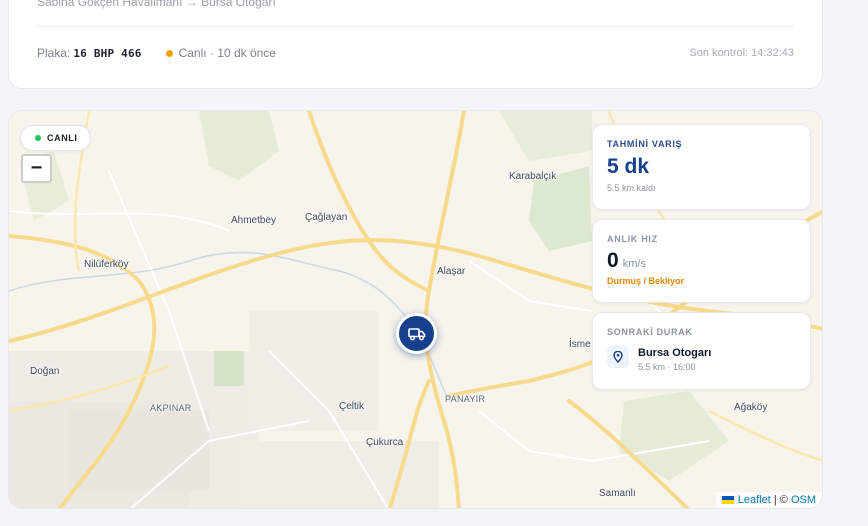 The height and width of the screenshot is (526, 868). I want to click on map-place-label: Samanlı, so click(617, 493).